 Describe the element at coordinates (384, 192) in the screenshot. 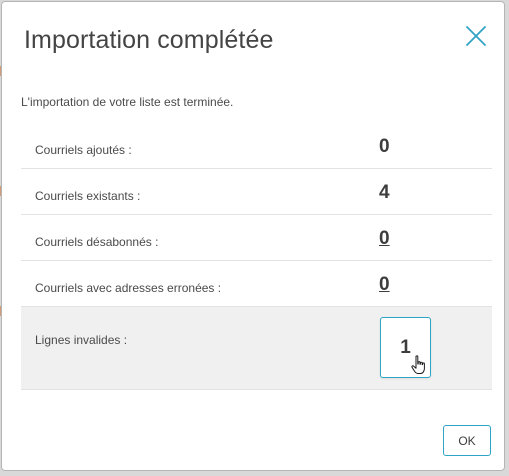

I see `result-value: 4` at that location.